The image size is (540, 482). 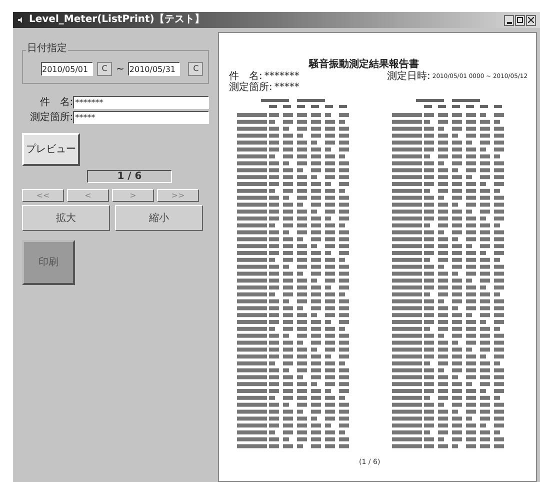 I want to click on location-label: 測定箇所:, so click(x=250, y=87).